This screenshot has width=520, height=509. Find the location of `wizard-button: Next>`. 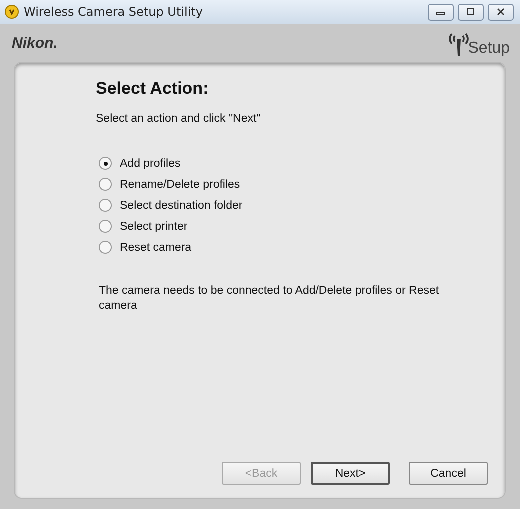

wizard-button: Next> is located at coordinates (350, 473).